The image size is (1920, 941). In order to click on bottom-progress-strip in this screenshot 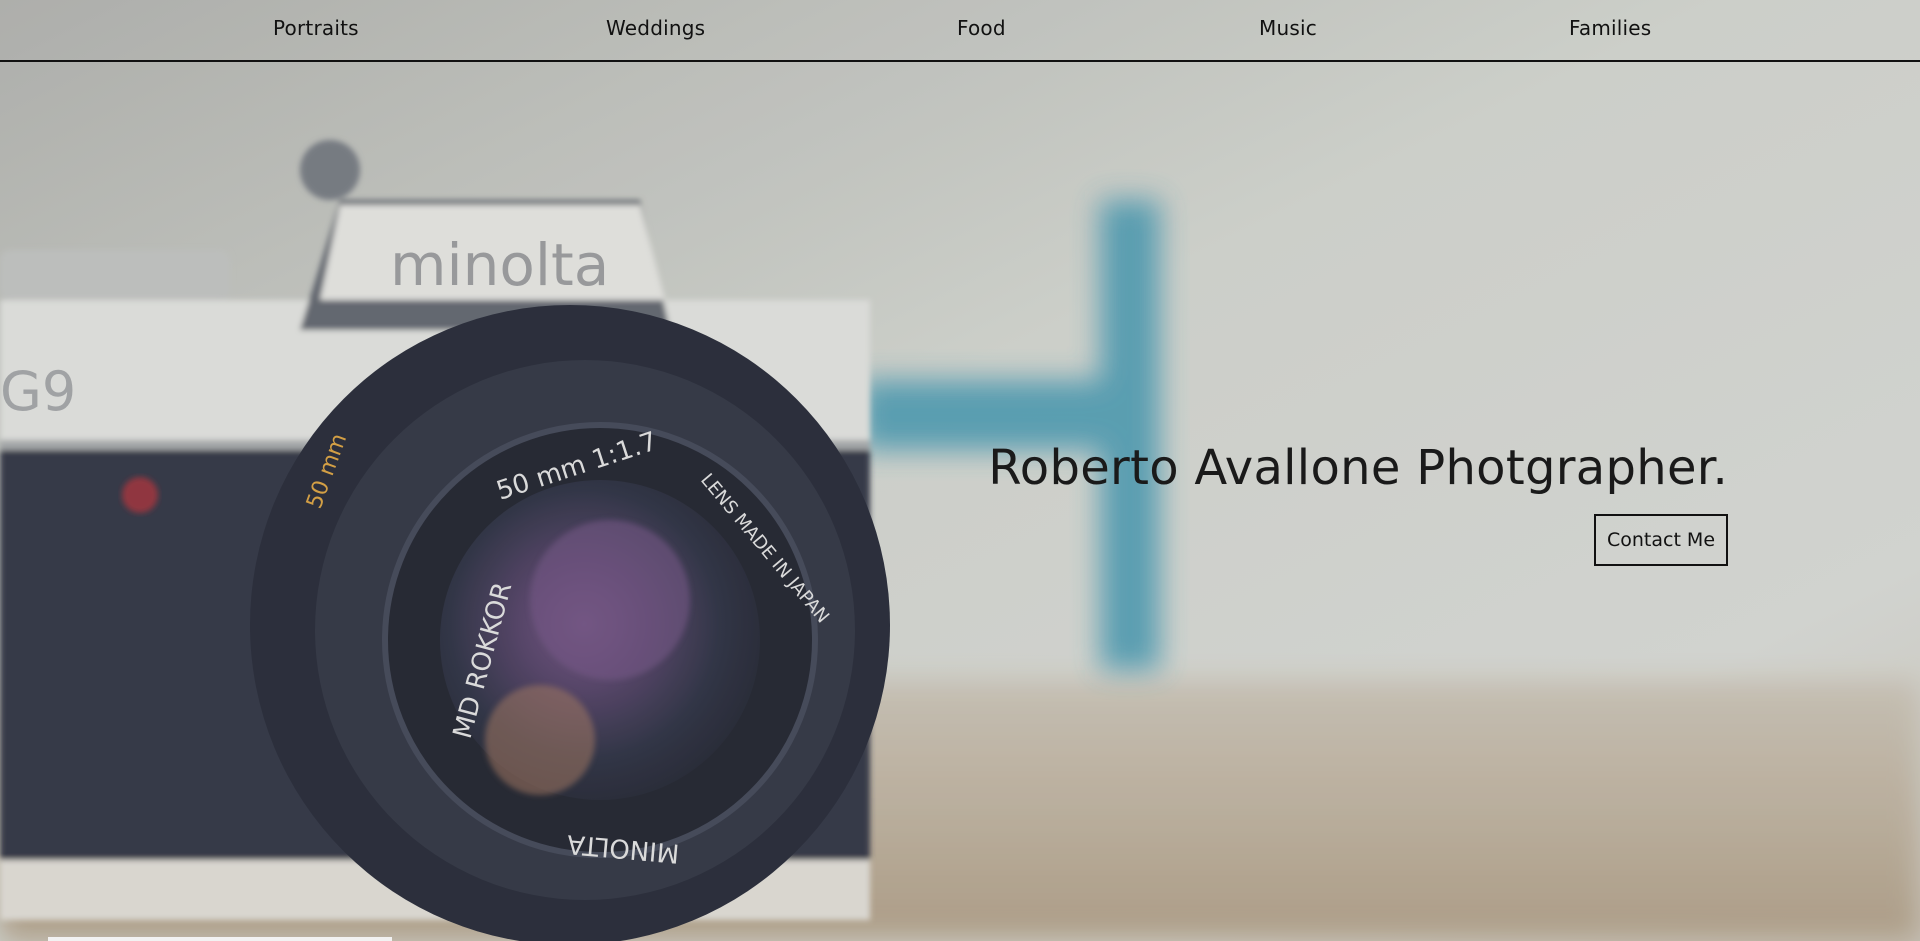, I will do `click(220, 939)`.